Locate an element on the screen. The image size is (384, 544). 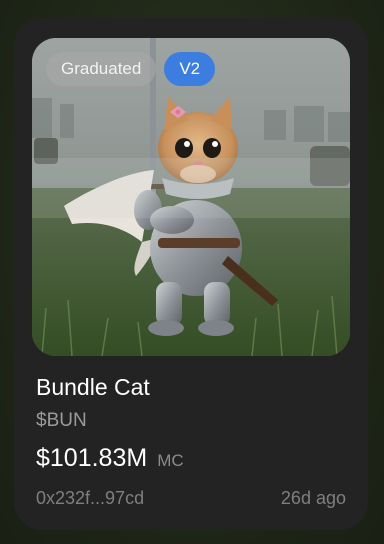
token-ticker: $BUN is located at coordinates (61, 420).